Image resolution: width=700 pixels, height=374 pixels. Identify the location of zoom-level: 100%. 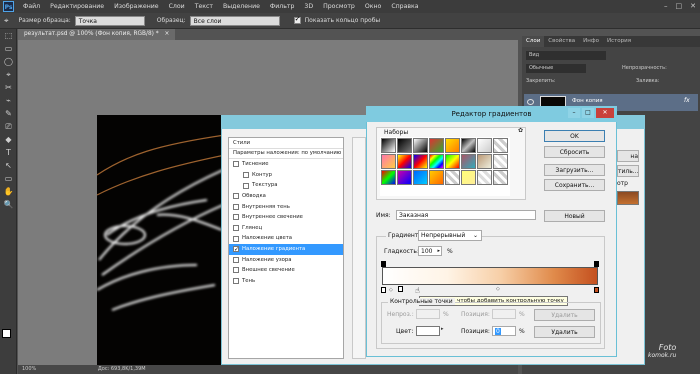
(29, 369).